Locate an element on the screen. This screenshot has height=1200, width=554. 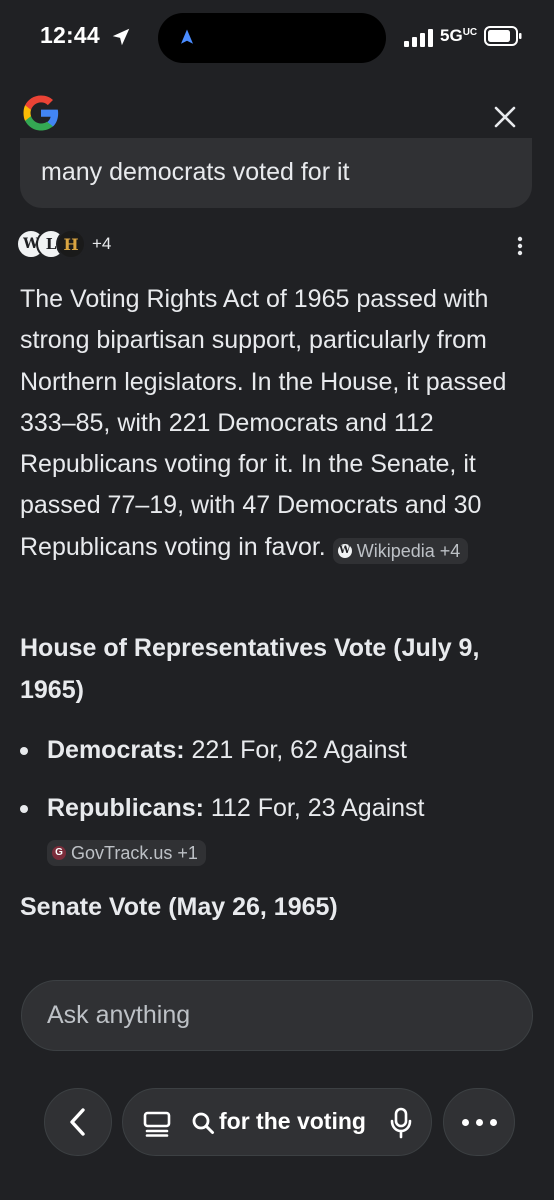
user-query-text: many democrats voted for it is located at coordinates (195, 172).